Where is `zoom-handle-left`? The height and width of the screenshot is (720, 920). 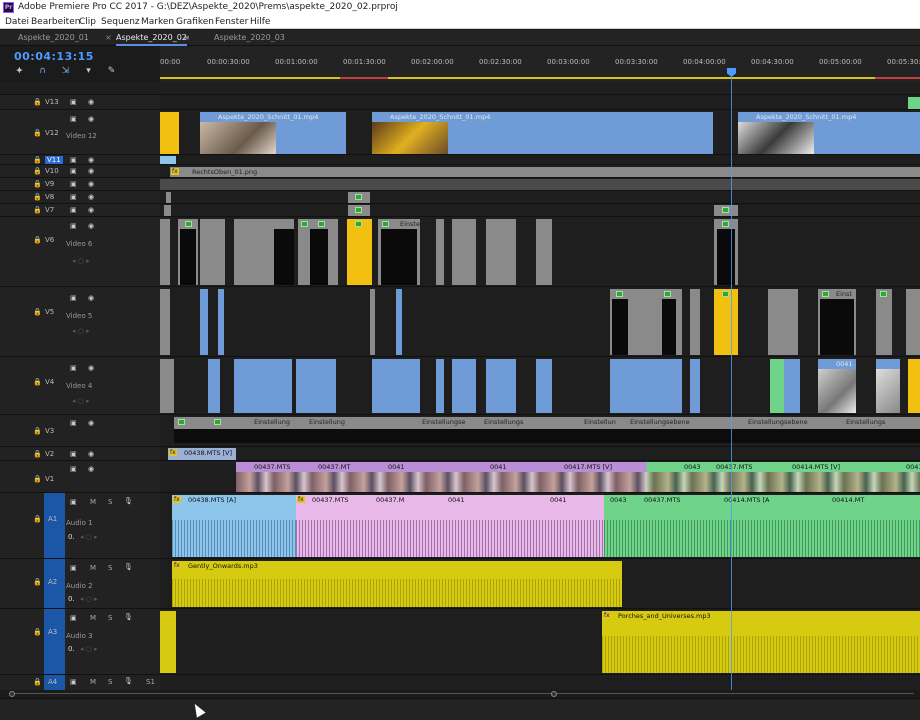 zoom-handle-left is located at coordinates (12, 694).